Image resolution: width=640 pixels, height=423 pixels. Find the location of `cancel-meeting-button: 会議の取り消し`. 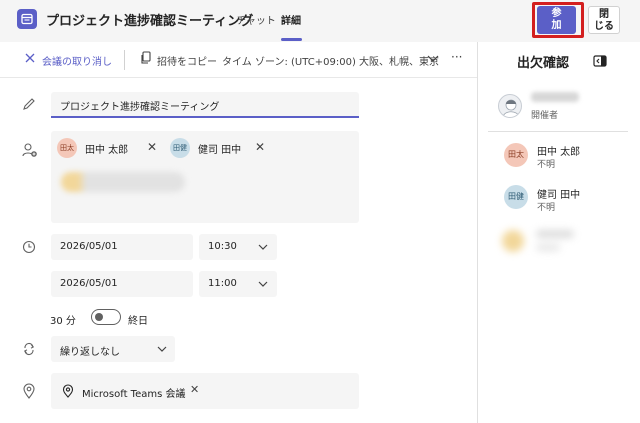

cancel-meeting-button: 会議の取り消し is located at coordinates (77, 60).